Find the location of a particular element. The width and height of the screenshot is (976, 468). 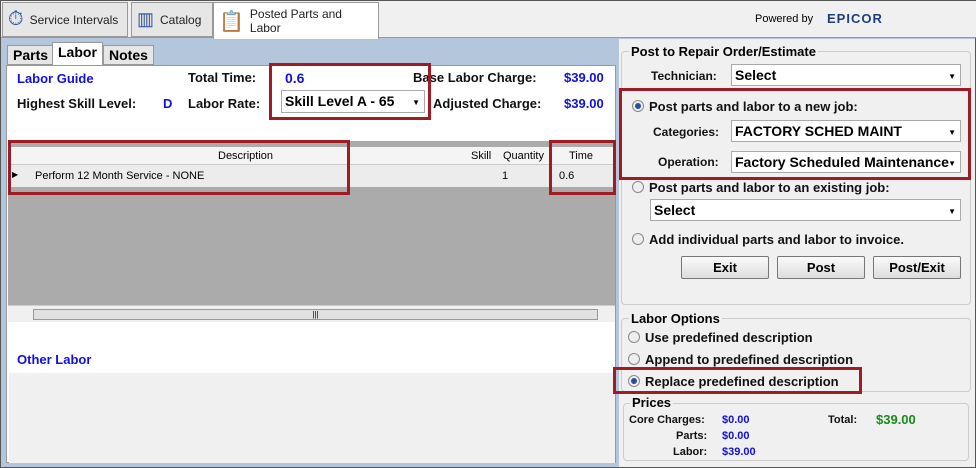

base-charge-value: $39.00 is located at coordinates (584, 77).